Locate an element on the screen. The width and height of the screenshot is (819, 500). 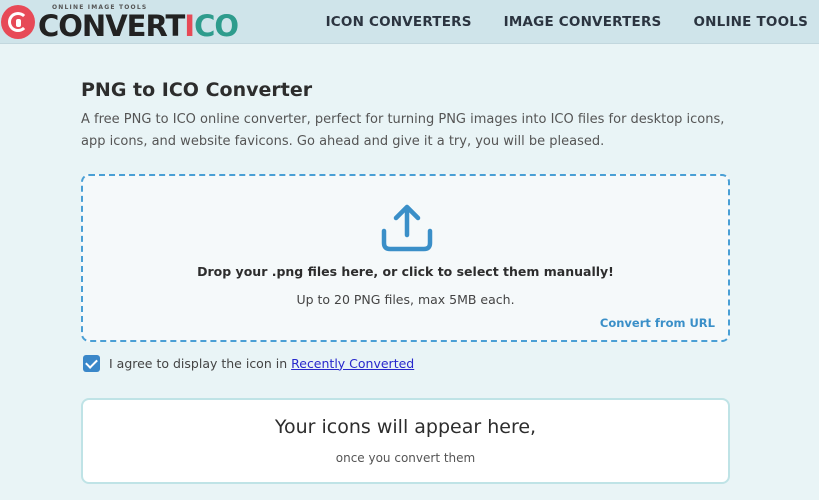
results-title: Your icons will appear here, is located at coordinates (405, 427).